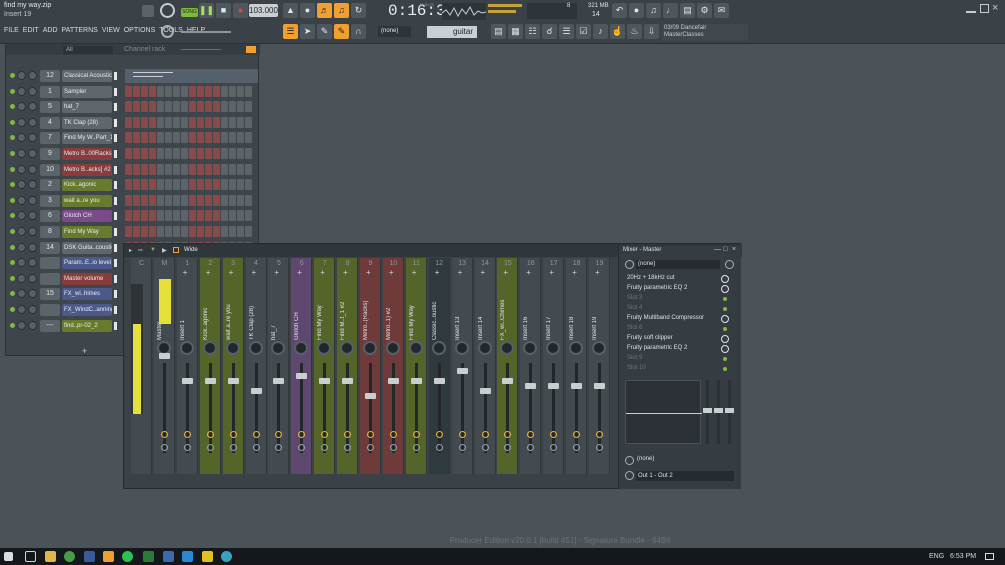 This screenshot has width=1005, height=565. What do you see at coordinates (682, 279) in the screenshot?
I see `effect-slot: 20Hz + 18kHz cut` at bounding box center [682, 279].